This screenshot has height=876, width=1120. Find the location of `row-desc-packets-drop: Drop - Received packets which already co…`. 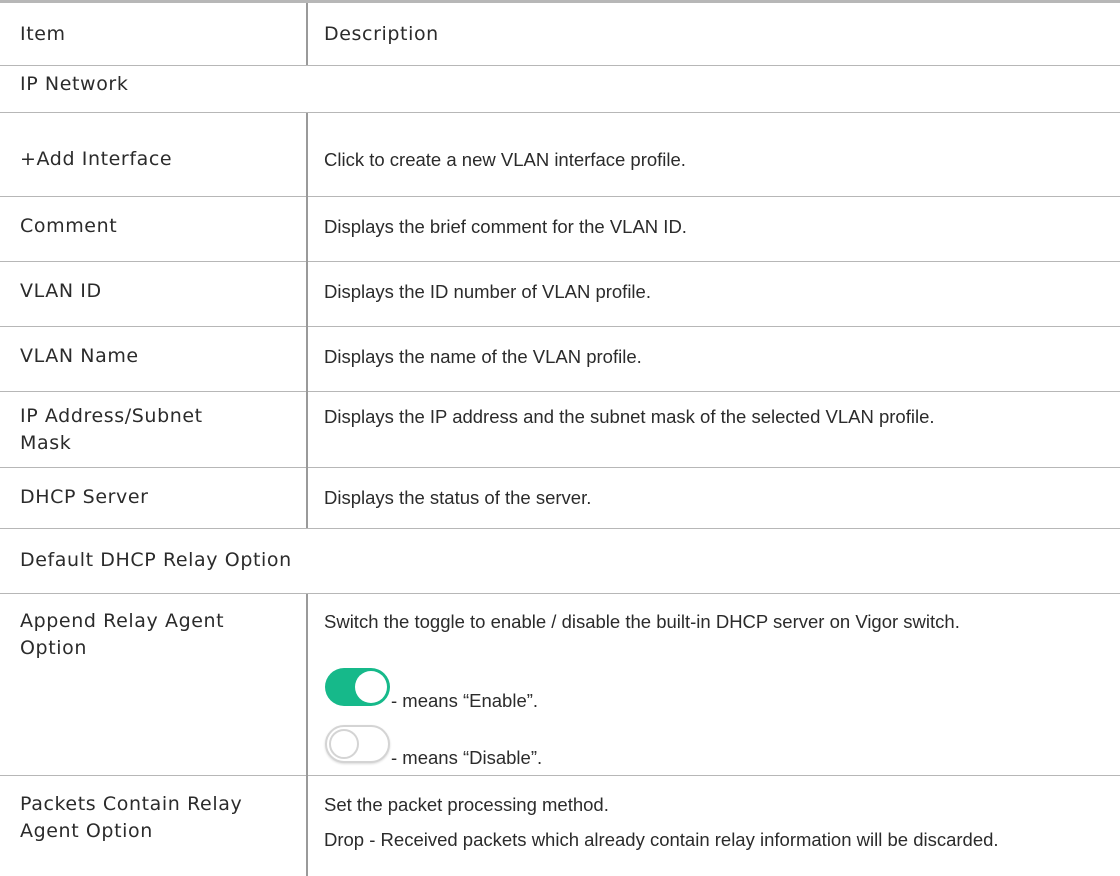

row-desc-packets-drop: Drop - Received packets which already co… is located at coordinates (661, 839).